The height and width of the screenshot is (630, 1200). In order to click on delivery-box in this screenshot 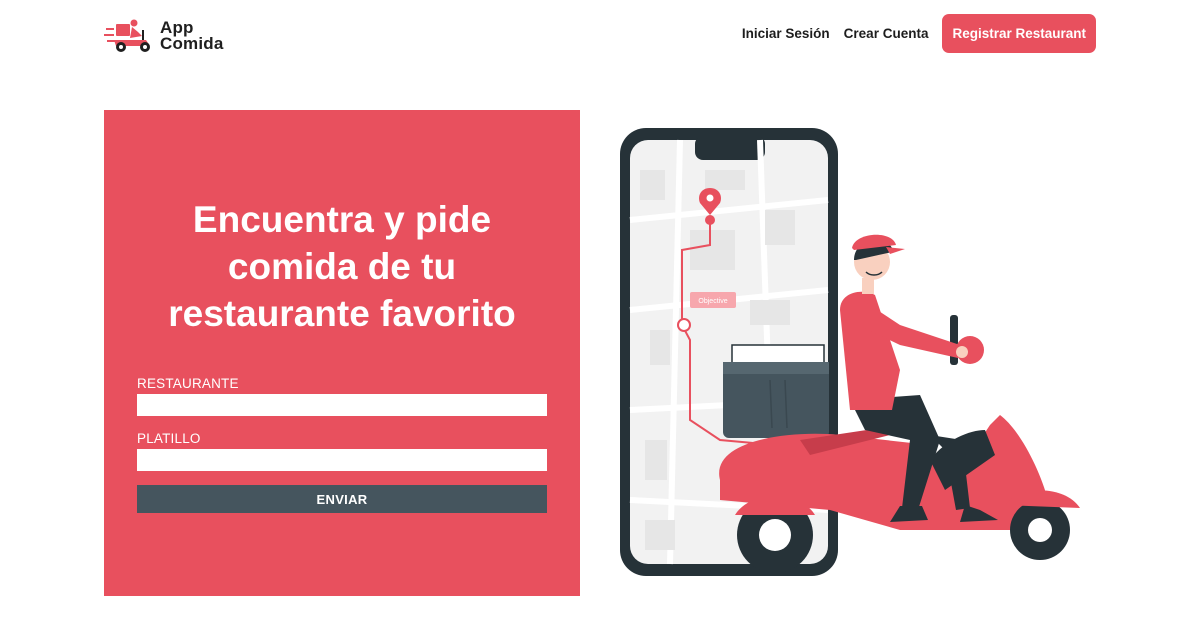, I will do `click(776, 391)`.